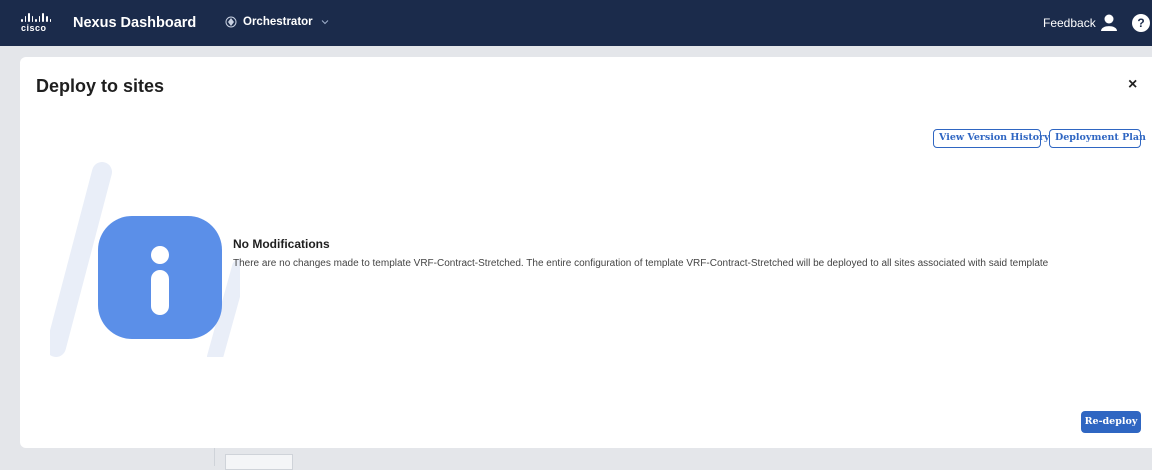 Image resolution: width=1152 pixels, height=470 pixels. I want to click on feedback-link: Feedback, so click(1069, 23).